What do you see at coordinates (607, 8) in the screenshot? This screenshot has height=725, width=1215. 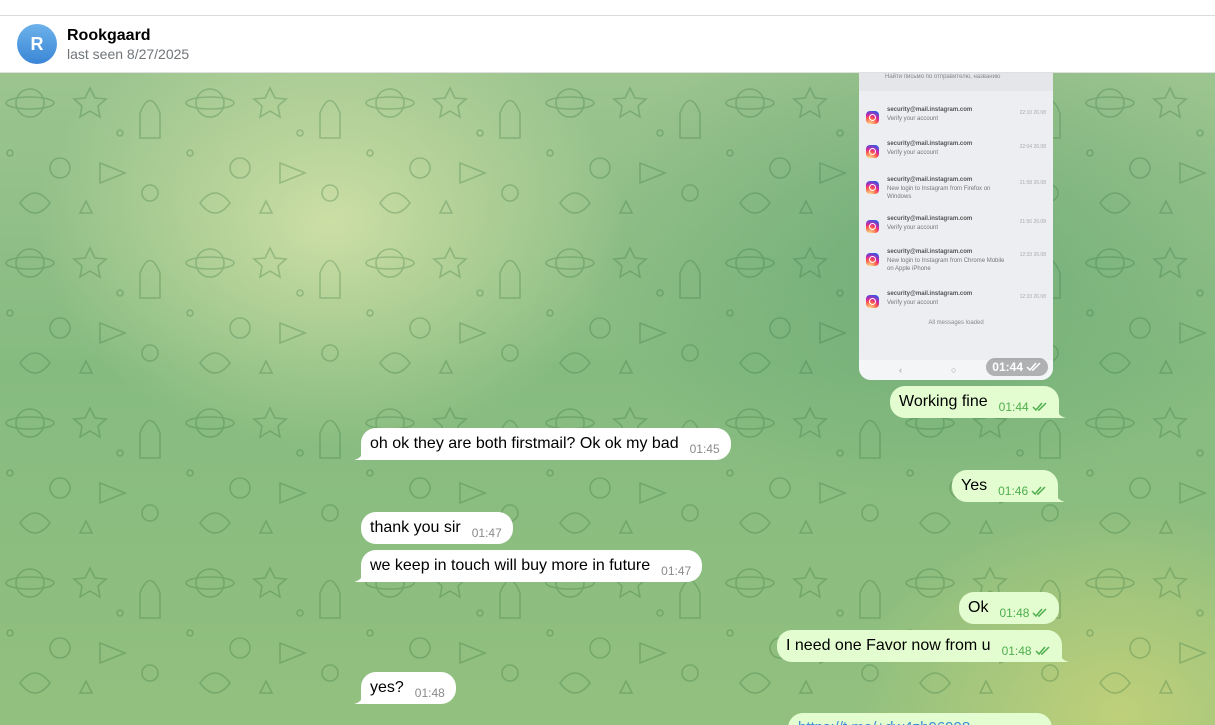 I see `window-top-strip` at bounding box center [607, 8].